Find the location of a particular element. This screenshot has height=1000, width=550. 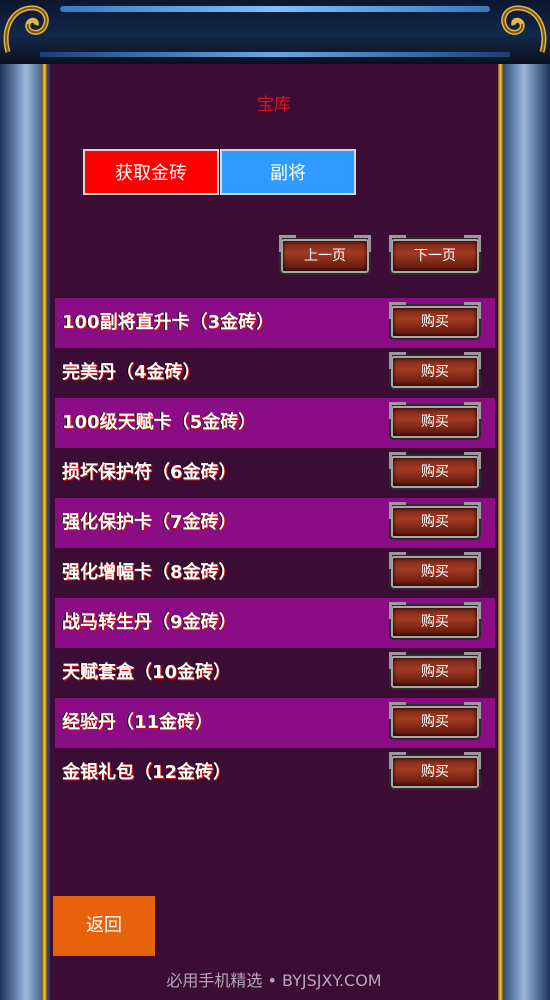

prev-page-button: 上一页 is located at coordinates (325, 254).